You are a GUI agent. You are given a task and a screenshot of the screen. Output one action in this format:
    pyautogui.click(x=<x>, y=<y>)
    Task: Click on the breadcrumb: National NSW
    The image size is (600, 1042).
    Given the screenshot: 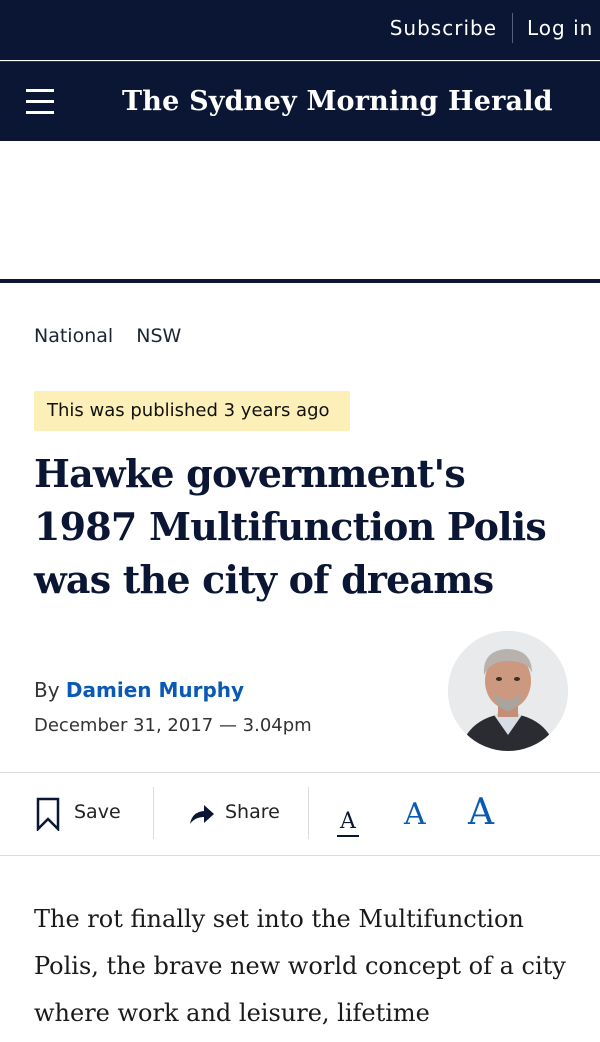 What is the action you would take?
    pyautogui.click(x=116, y=336)
    